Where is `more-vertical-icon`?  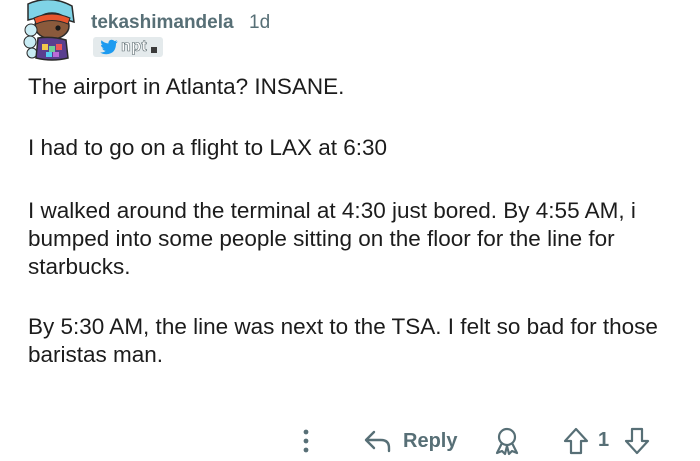
more-vertical-icon is located at coordinates (306, 441).